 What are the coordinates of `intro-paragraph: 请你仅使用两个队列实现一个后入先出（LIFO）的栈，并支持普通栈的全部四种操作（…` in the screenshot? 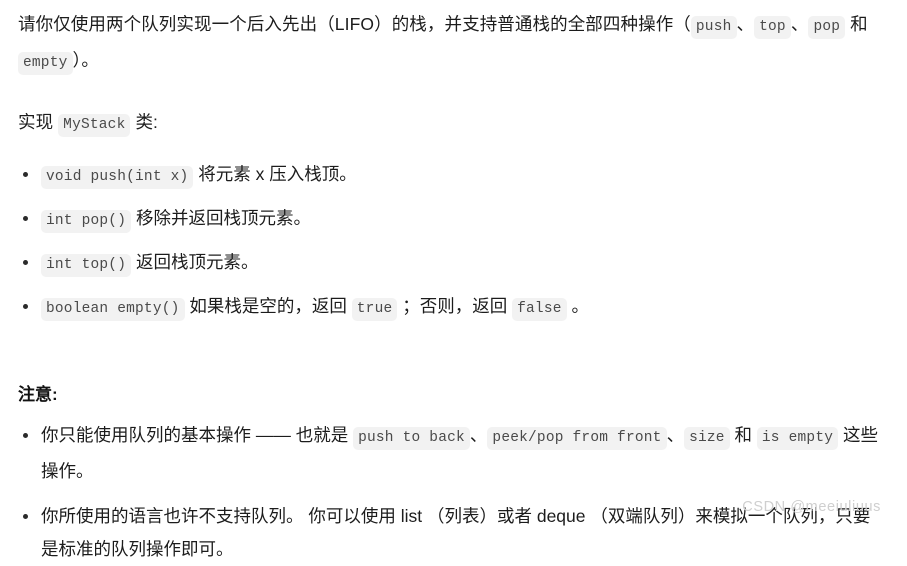 It's located at (451, 44).